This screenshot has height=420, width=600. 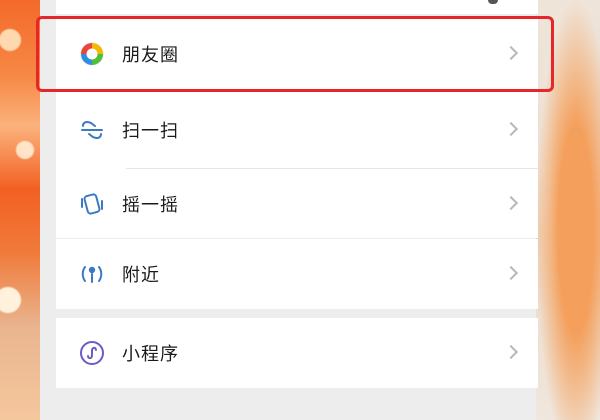 What do you see at coordinates (150, 354) in the screenshot?
I see `menu-item-label: 小程序` at bounding box center [150, 354].